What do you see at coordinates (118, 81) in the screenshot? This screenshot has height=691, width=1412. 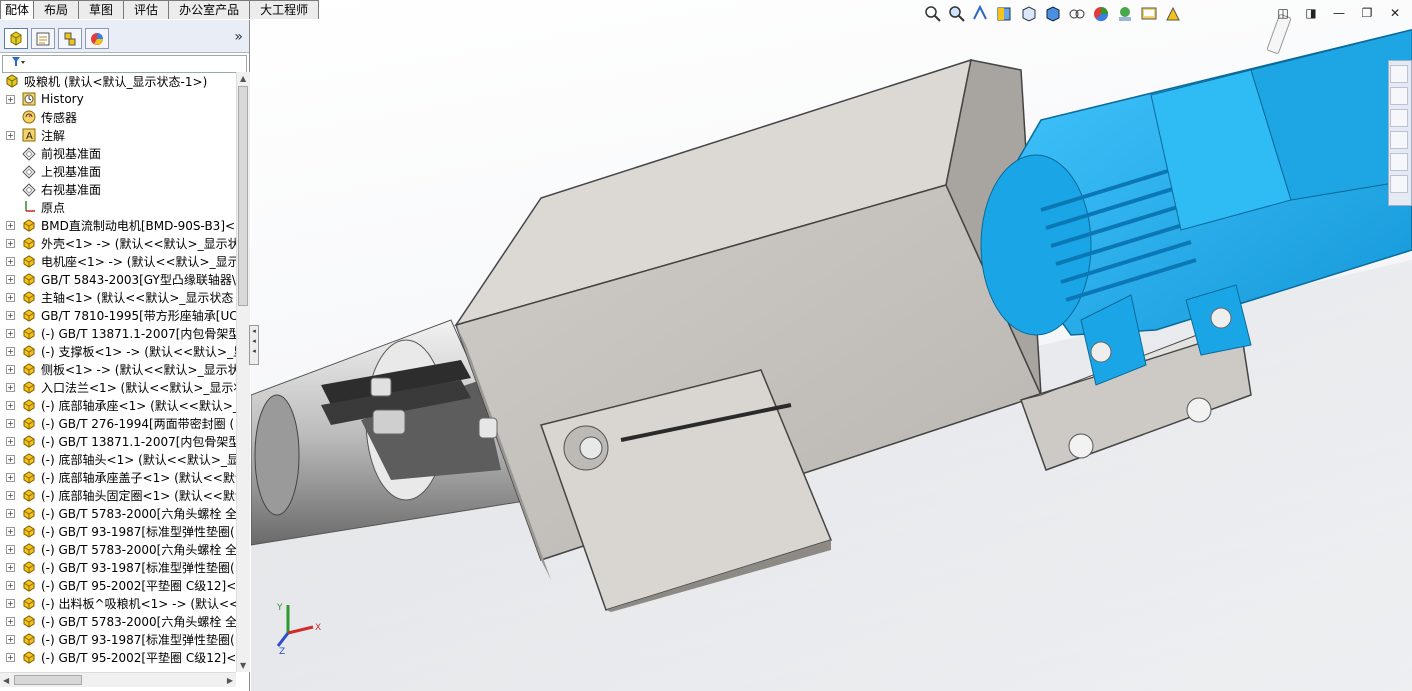 I see `tree-root: 吸粮机 (默认<默认_显示状态-1>)` at bounding box center [118, 81].